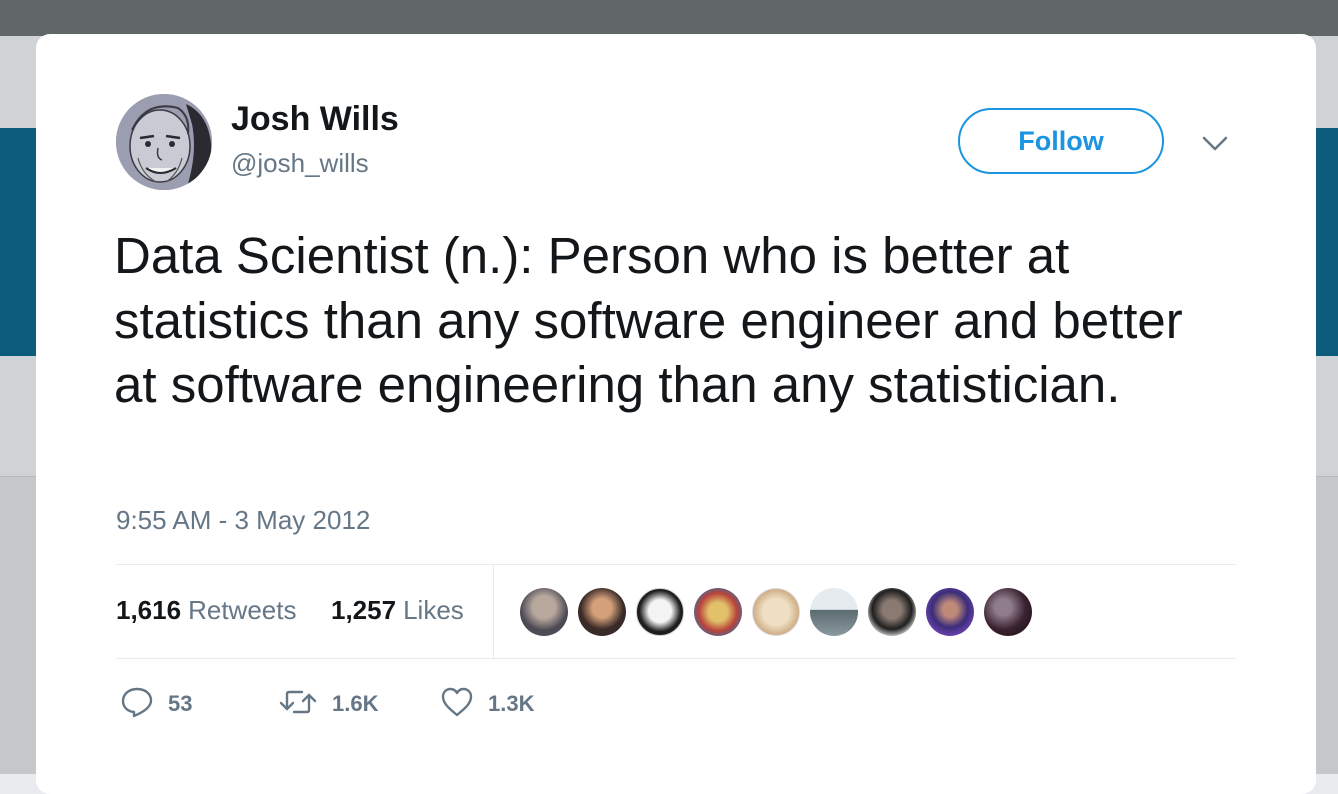 Image resolution: width=1338 pixels, height=794 pixels. I want to click on author-handle: @josh_wills, so click(300, 163).